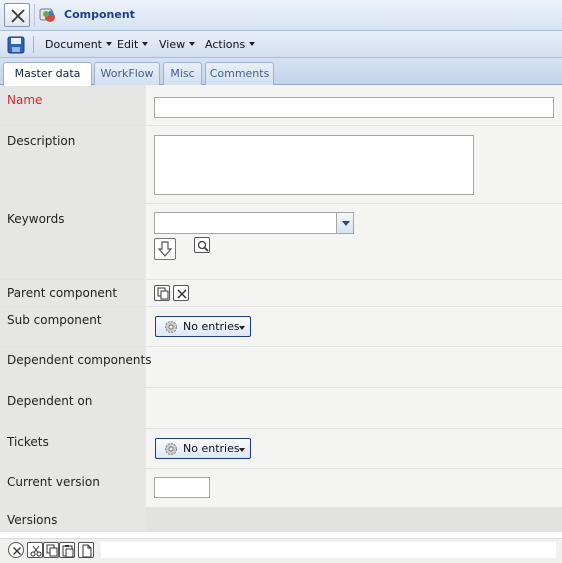 Image resolution: width=562 pixels, height=563 pixels. Describe the element at coordinates (281, 242) in the screenshot. I see `form-row-keywords: Keywords` at that location.